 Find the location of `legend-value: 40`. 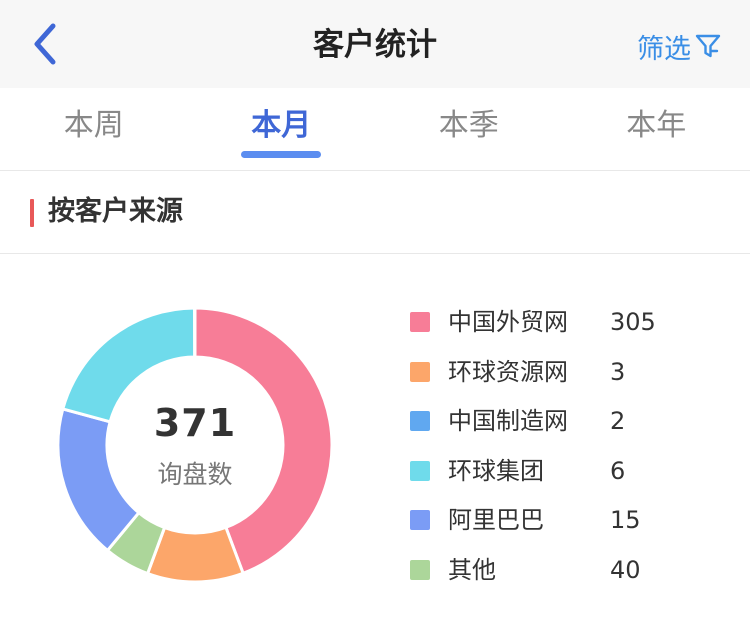

legend-value: 40 is located at coordinates (625, 569).